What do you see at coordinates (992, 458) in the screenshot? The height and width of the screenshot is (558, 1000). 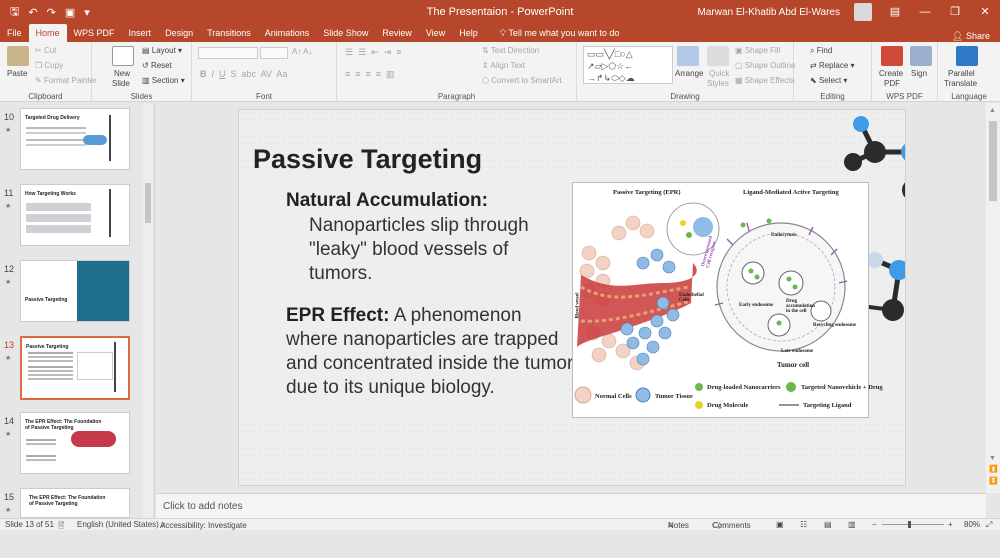 I see `scroll-down-icon: ▼` at bounding box center [992, 458].